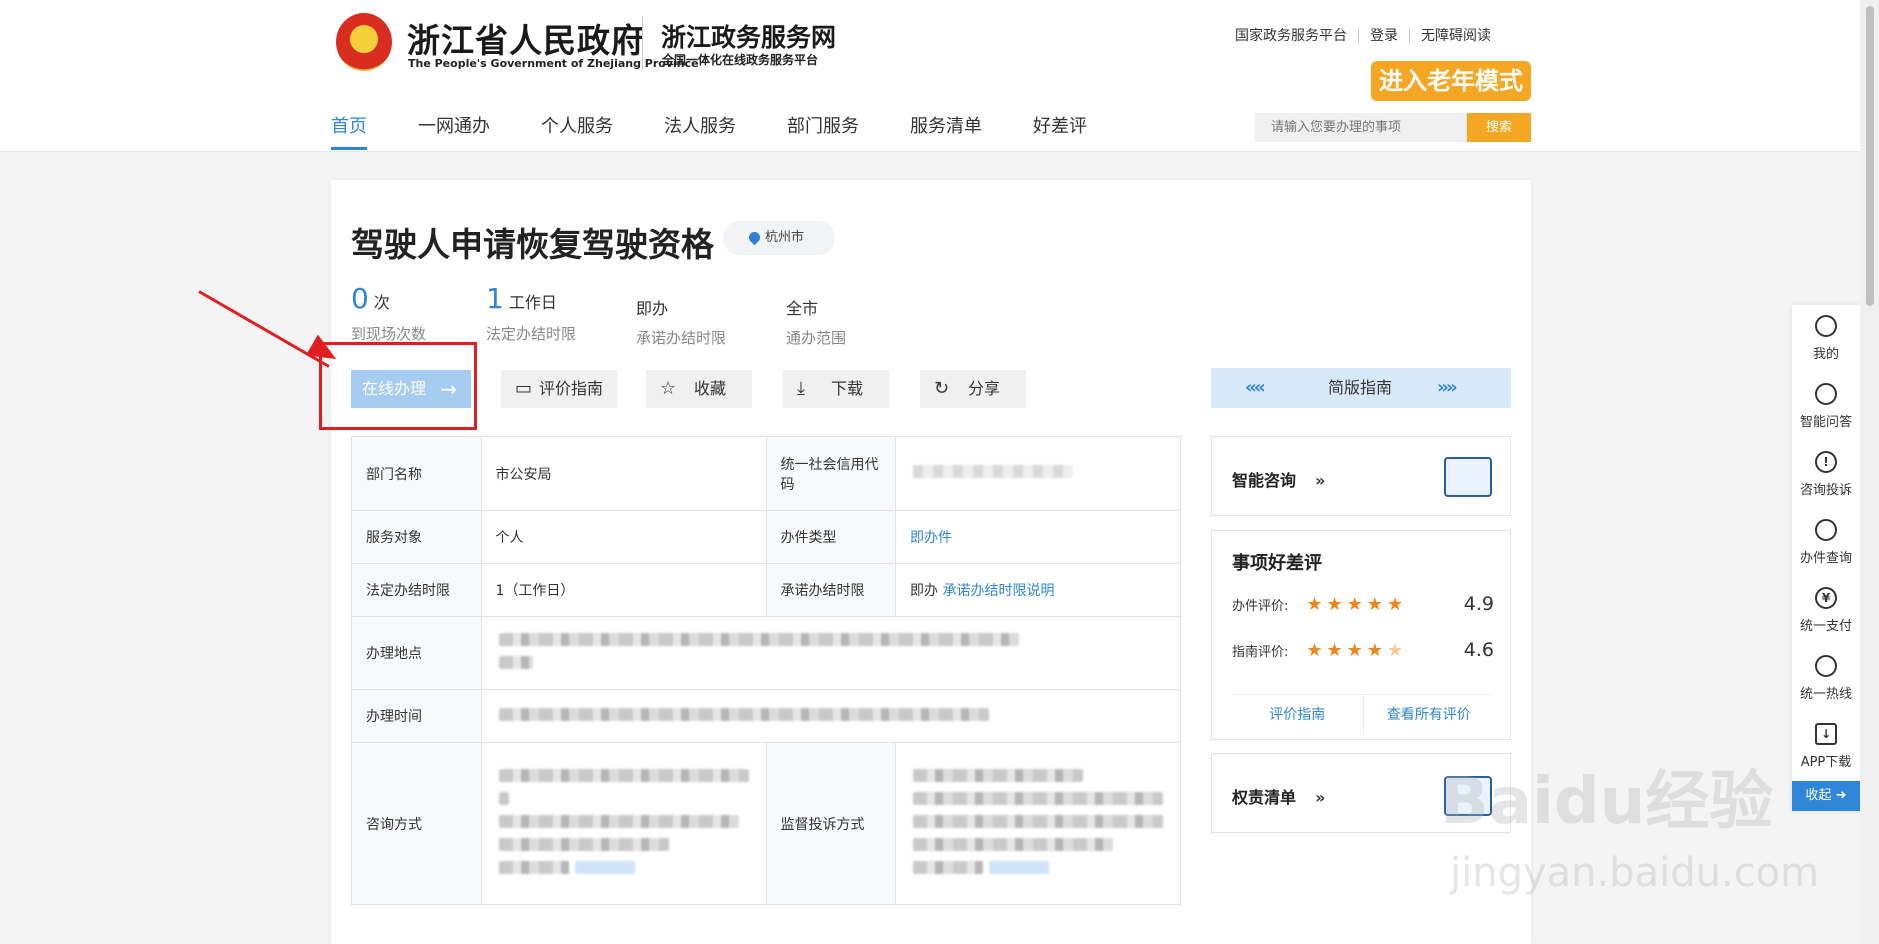 Image resolution: width=1879 pixels, height=944 pixels. I want to click on consult-screen-icon, so click(1468, 477).